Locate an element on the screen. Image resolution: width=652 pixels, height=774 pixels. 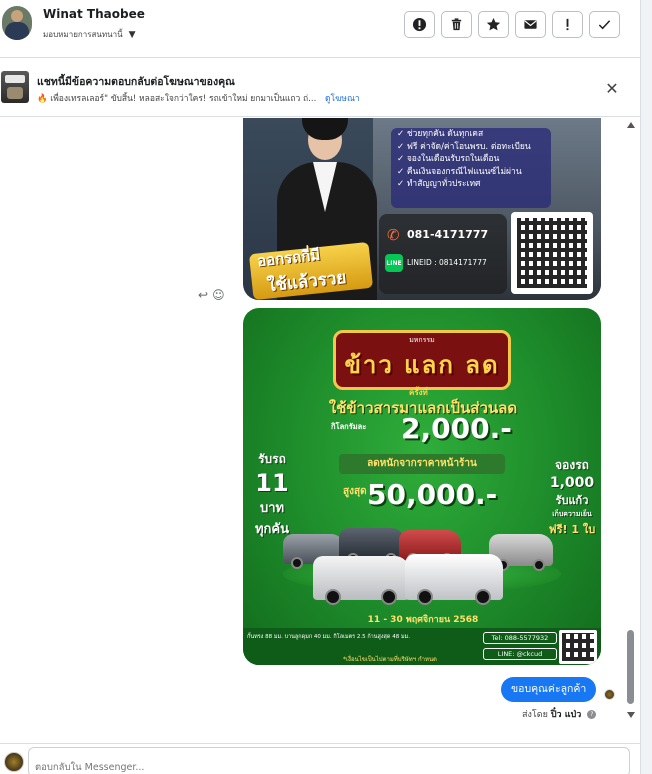
right-promo-line: รับแก้ว is located at coordinates (572, 500).